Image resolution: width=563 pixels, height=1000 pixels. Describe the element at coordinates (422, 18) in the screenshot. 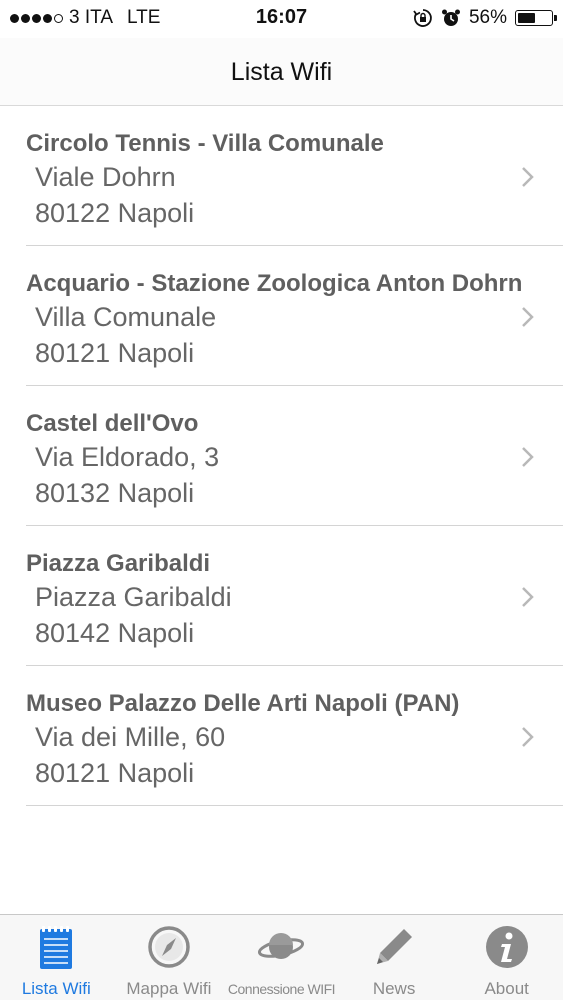

I see `rotation-lock-icon` at that location.